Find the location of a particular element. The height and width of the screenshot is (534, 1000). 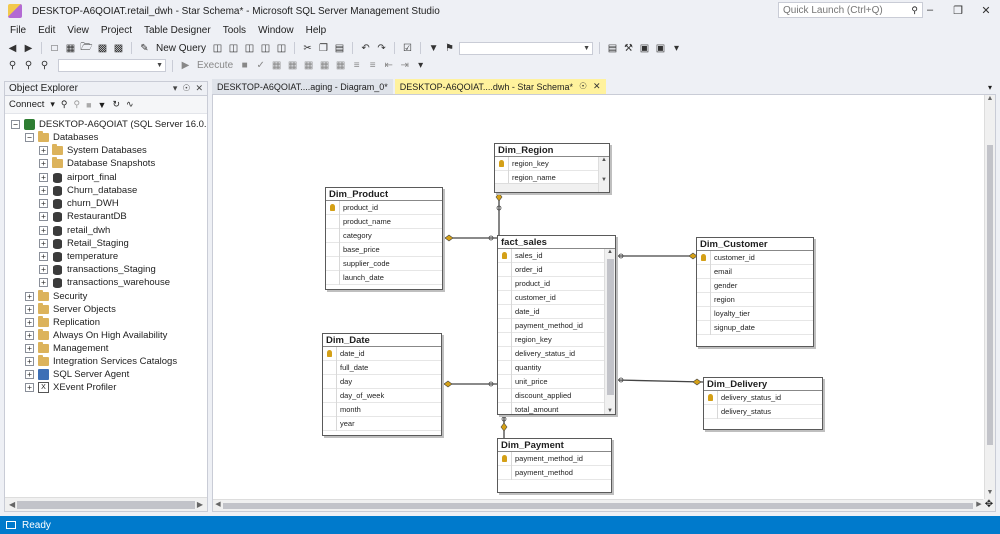

tree-database-node: + retail_dwh is located at coordinates (74, 230).